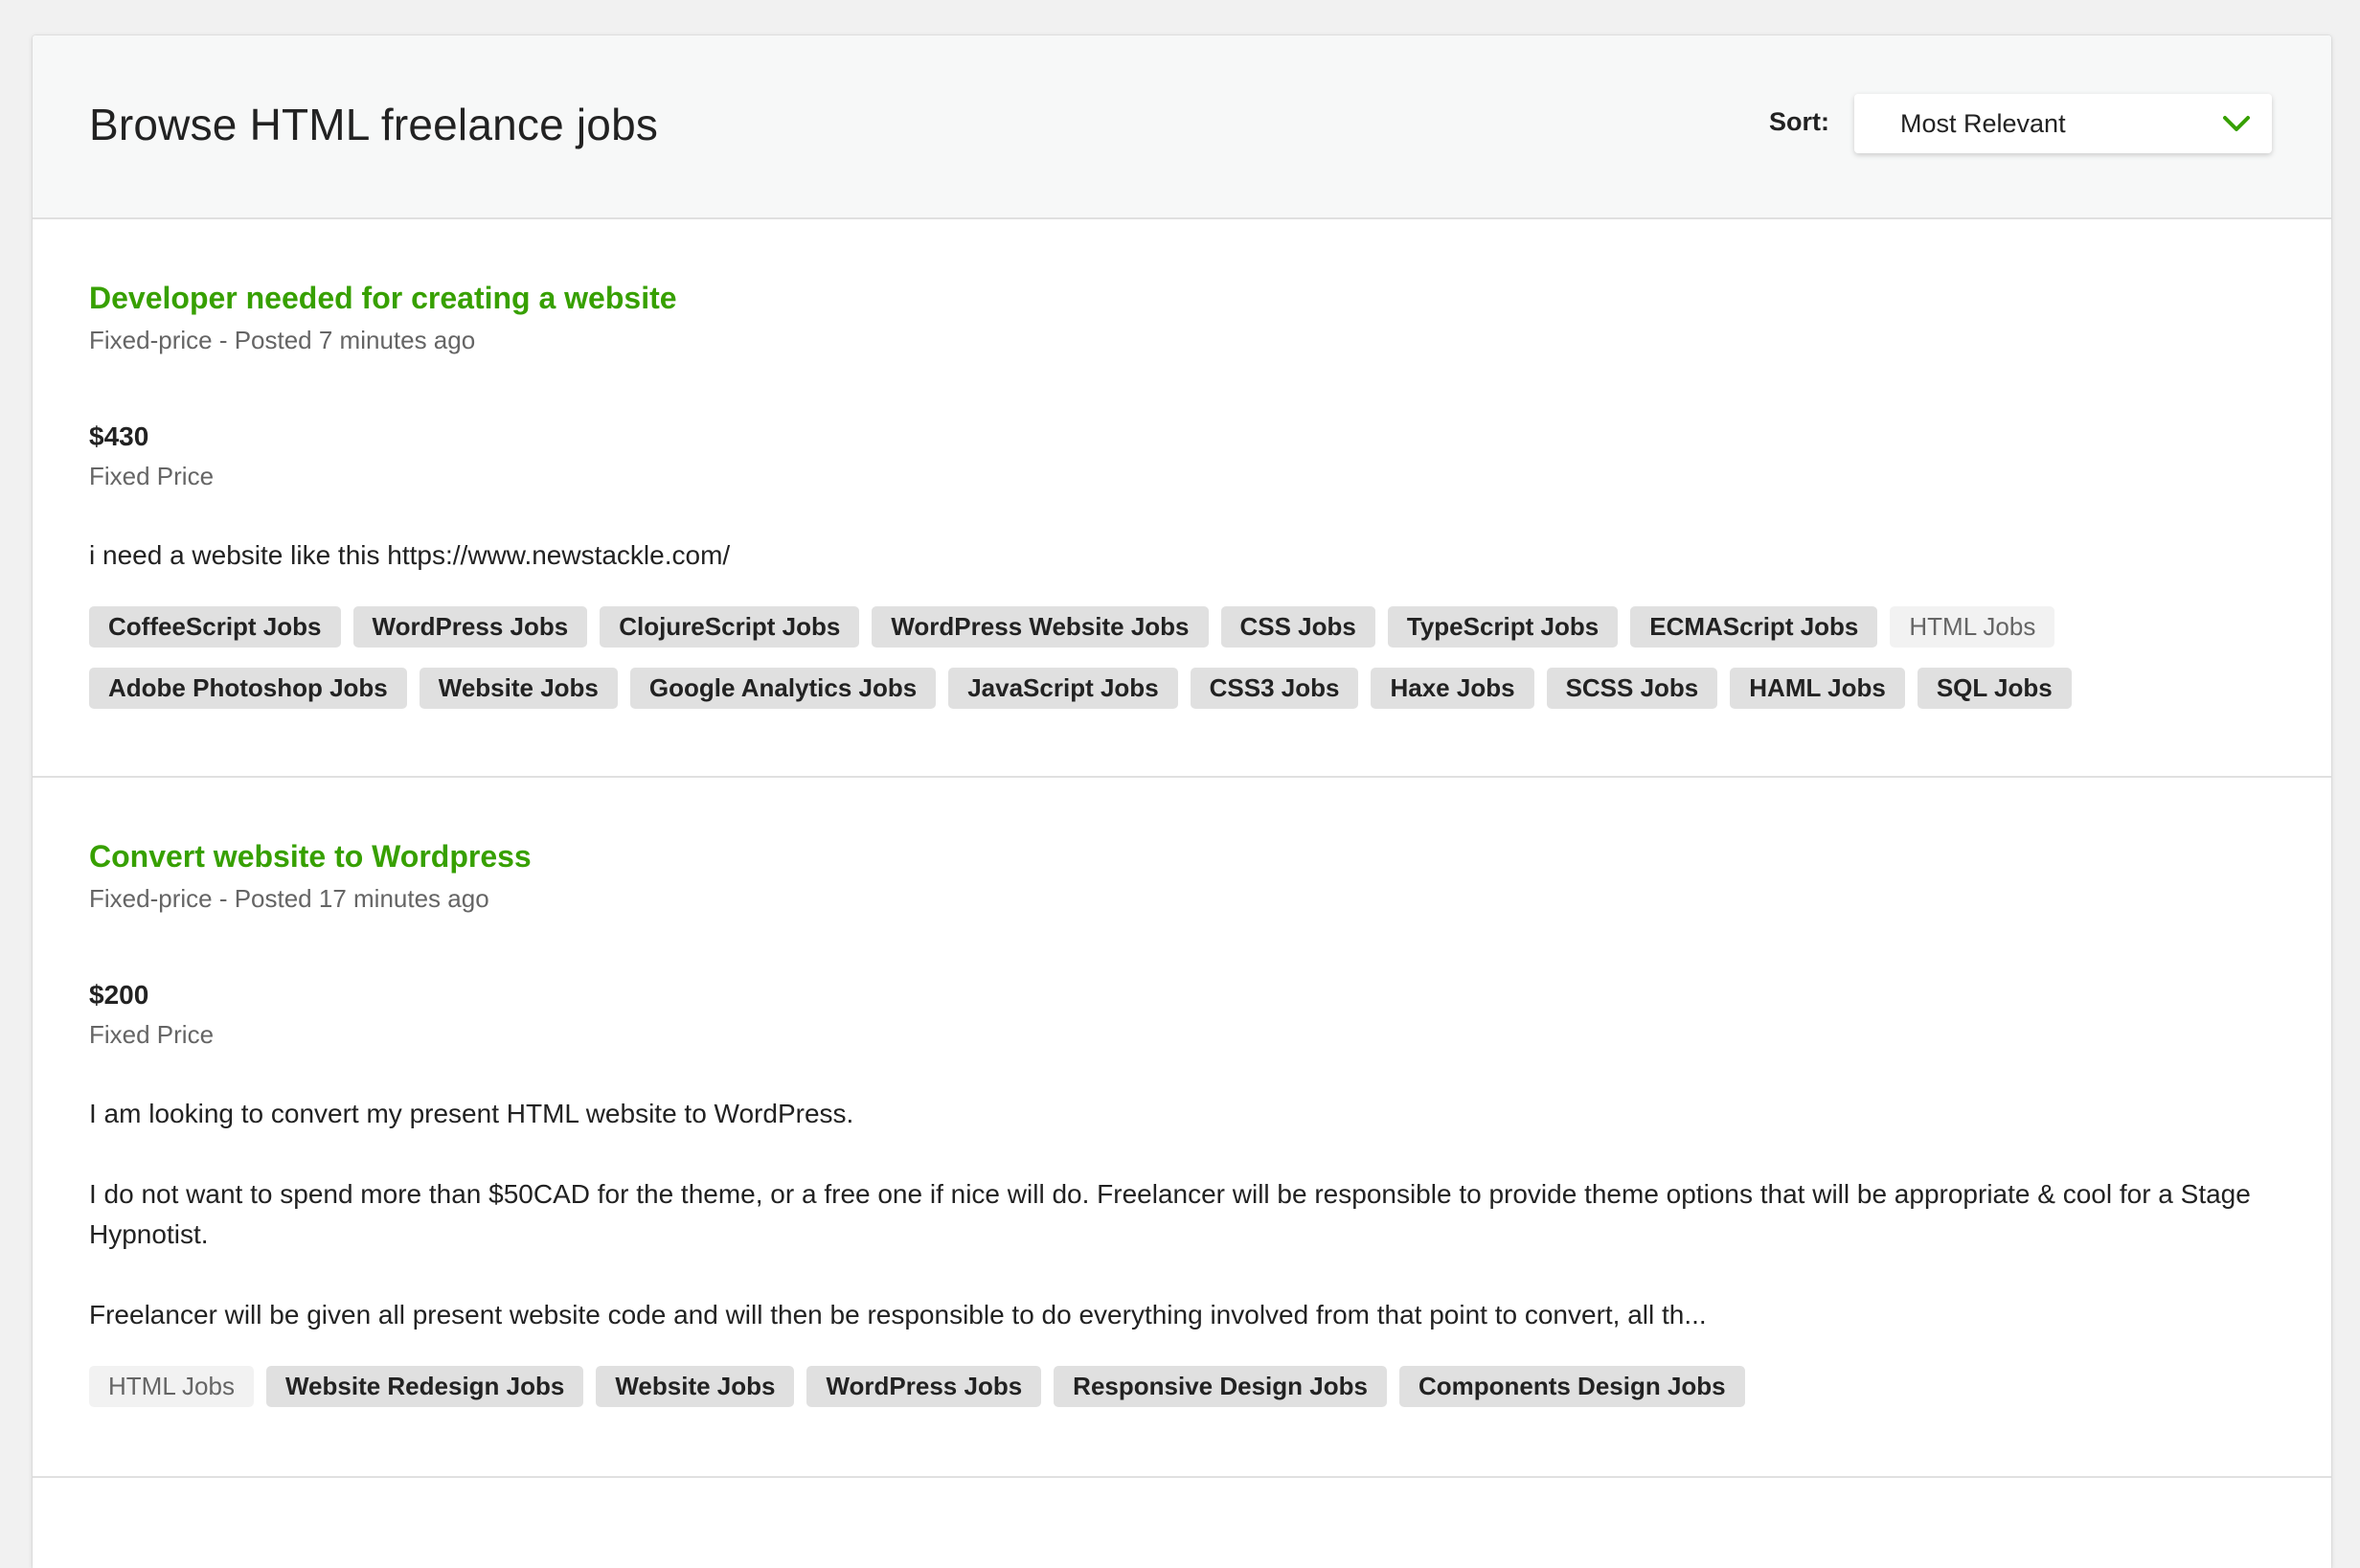  What do you see at coordinates (424, 1386) in the screenshot?
I see `skill-tag: Website Redesign Jobs` at bounding box center [424, 1386].